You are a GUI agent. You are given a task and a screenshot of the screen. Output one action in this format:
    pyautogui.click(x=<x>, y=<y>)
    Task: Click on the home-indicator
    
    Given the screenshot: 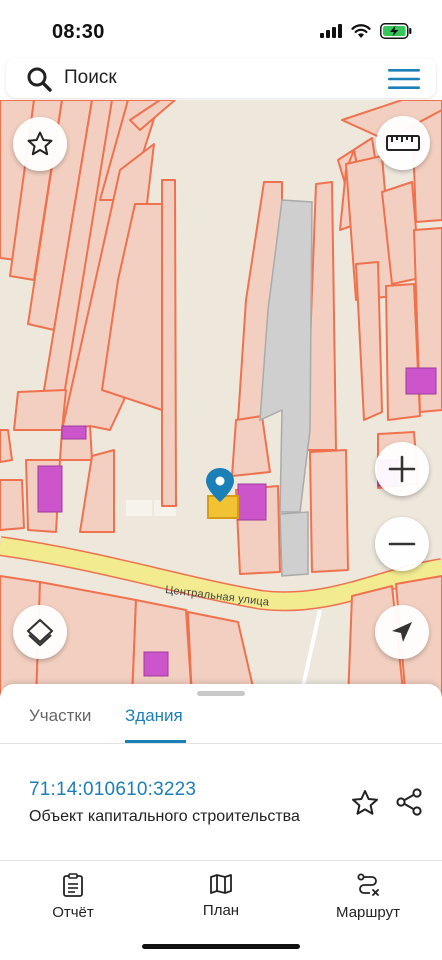 What is the action you would take?
    pyautogui.click(x=221, y=946)
    